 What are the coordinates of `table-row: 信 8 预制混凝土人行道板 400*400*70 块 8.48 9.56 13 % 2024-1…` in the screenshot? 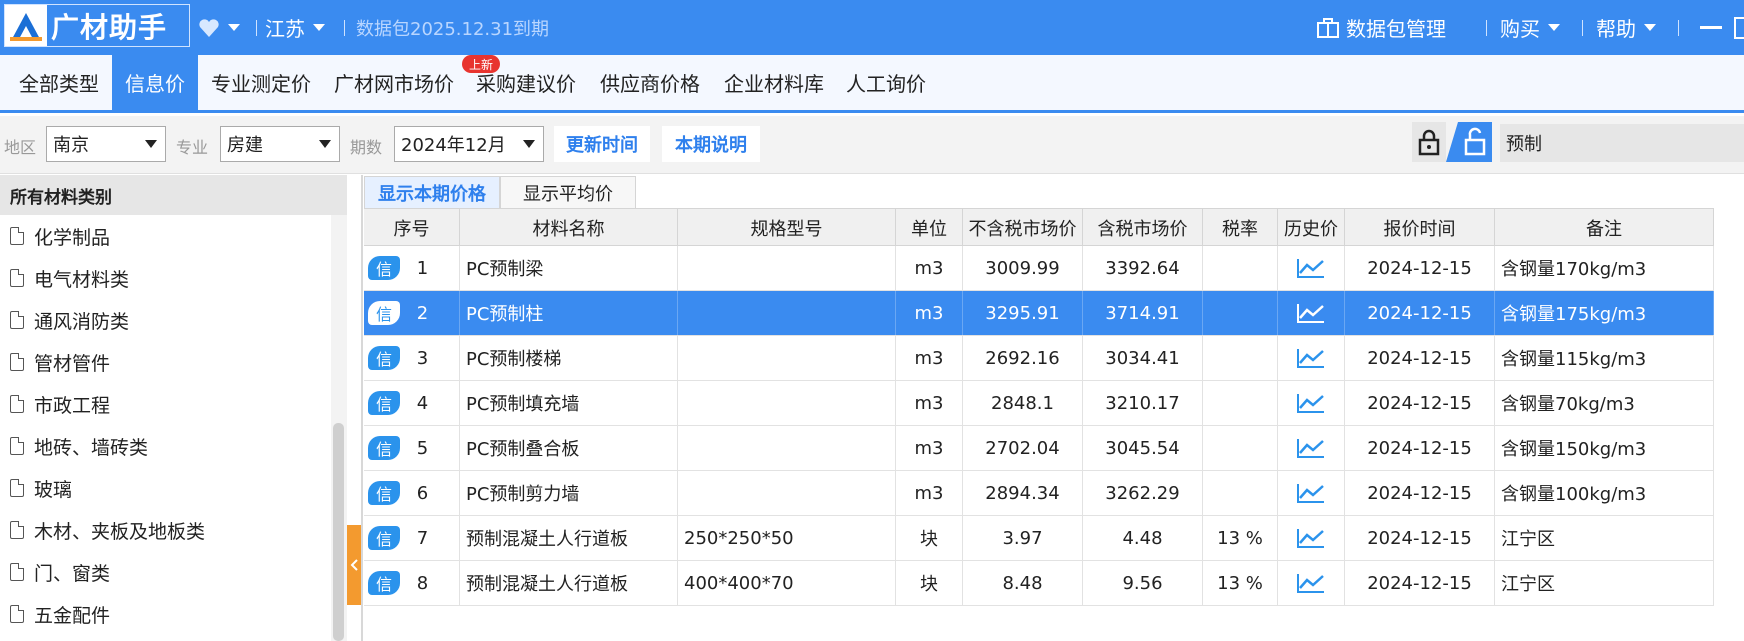 It's located at (1039, 583).